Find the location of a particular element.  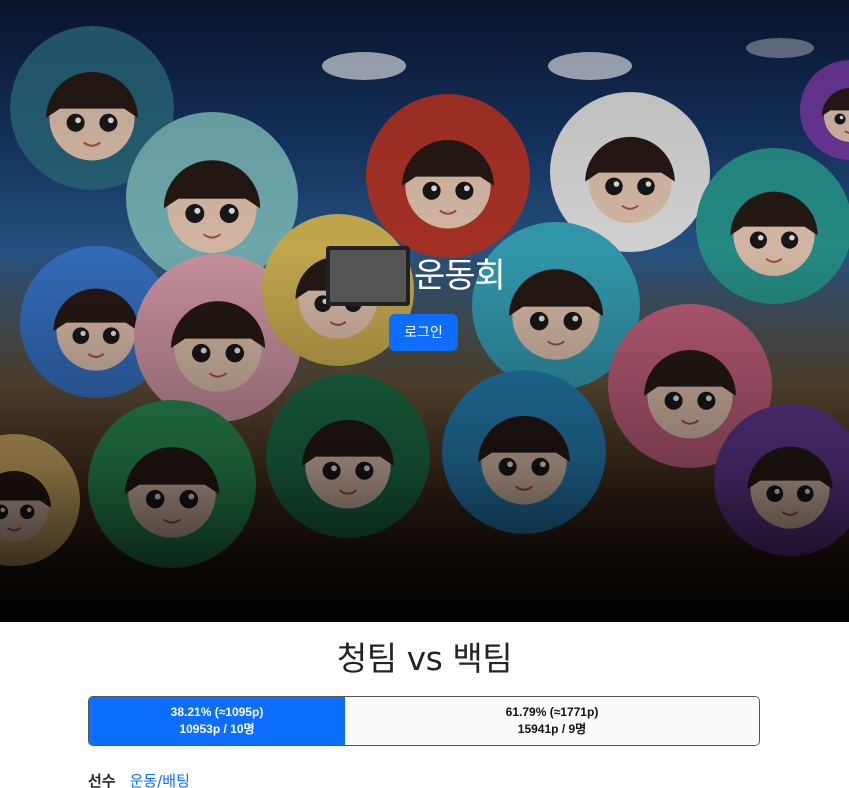

matchup-title: 청팀 vs 백팀 is located at coordinates (424, 658).